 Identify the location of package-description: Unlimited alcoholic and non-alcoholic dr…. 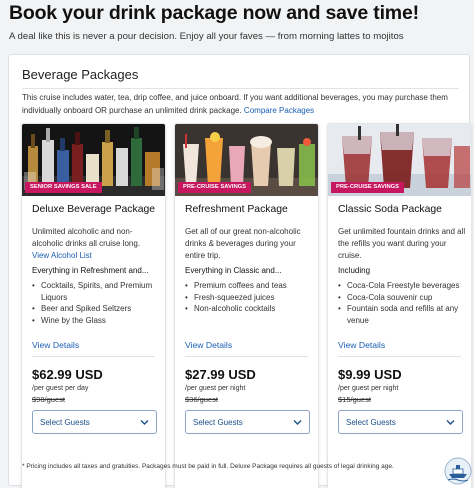
(86, 237).